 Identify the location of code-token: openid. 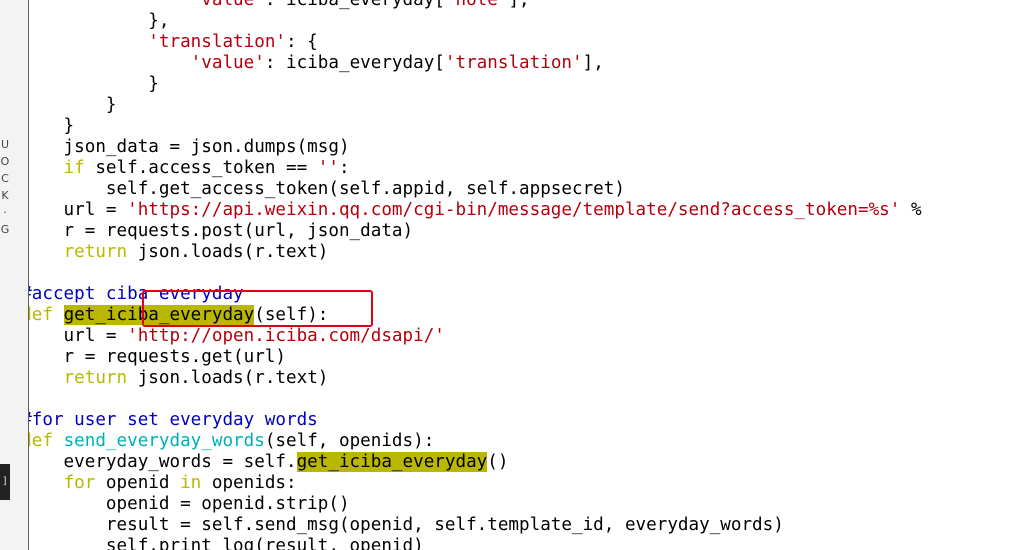
(138, 483).